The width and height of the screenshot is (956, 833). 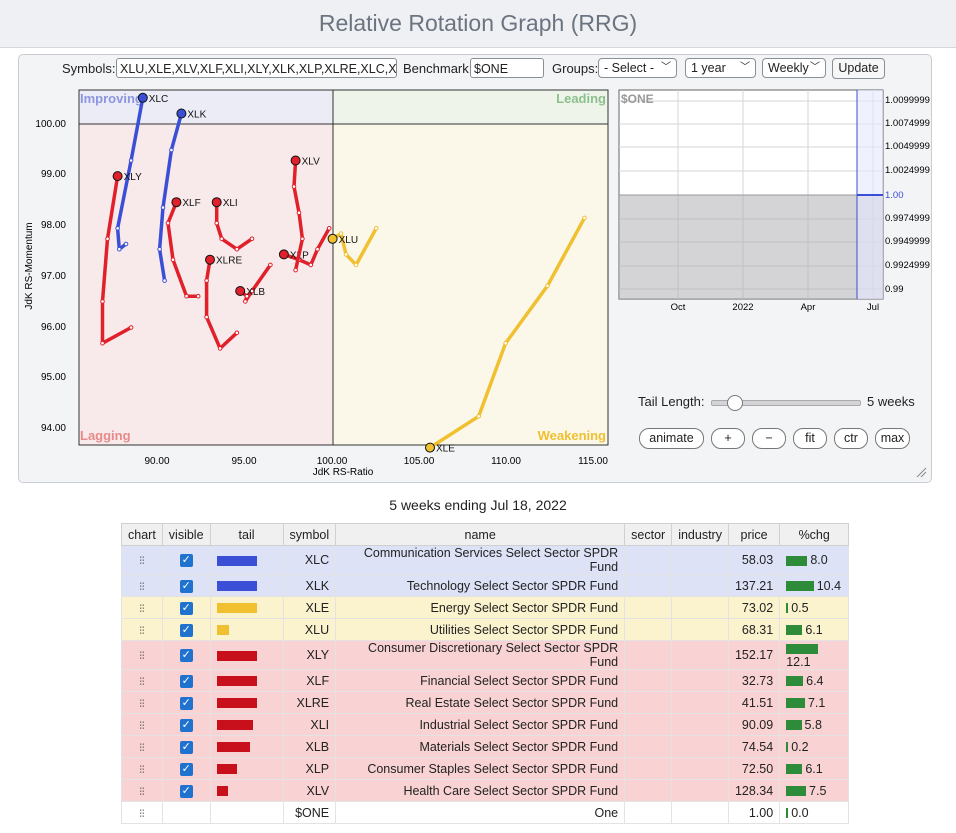 What do you see at coordinates (921, 472) in the screenshot?
I see `resize-handle-icon` at bounding box center [921, 472].